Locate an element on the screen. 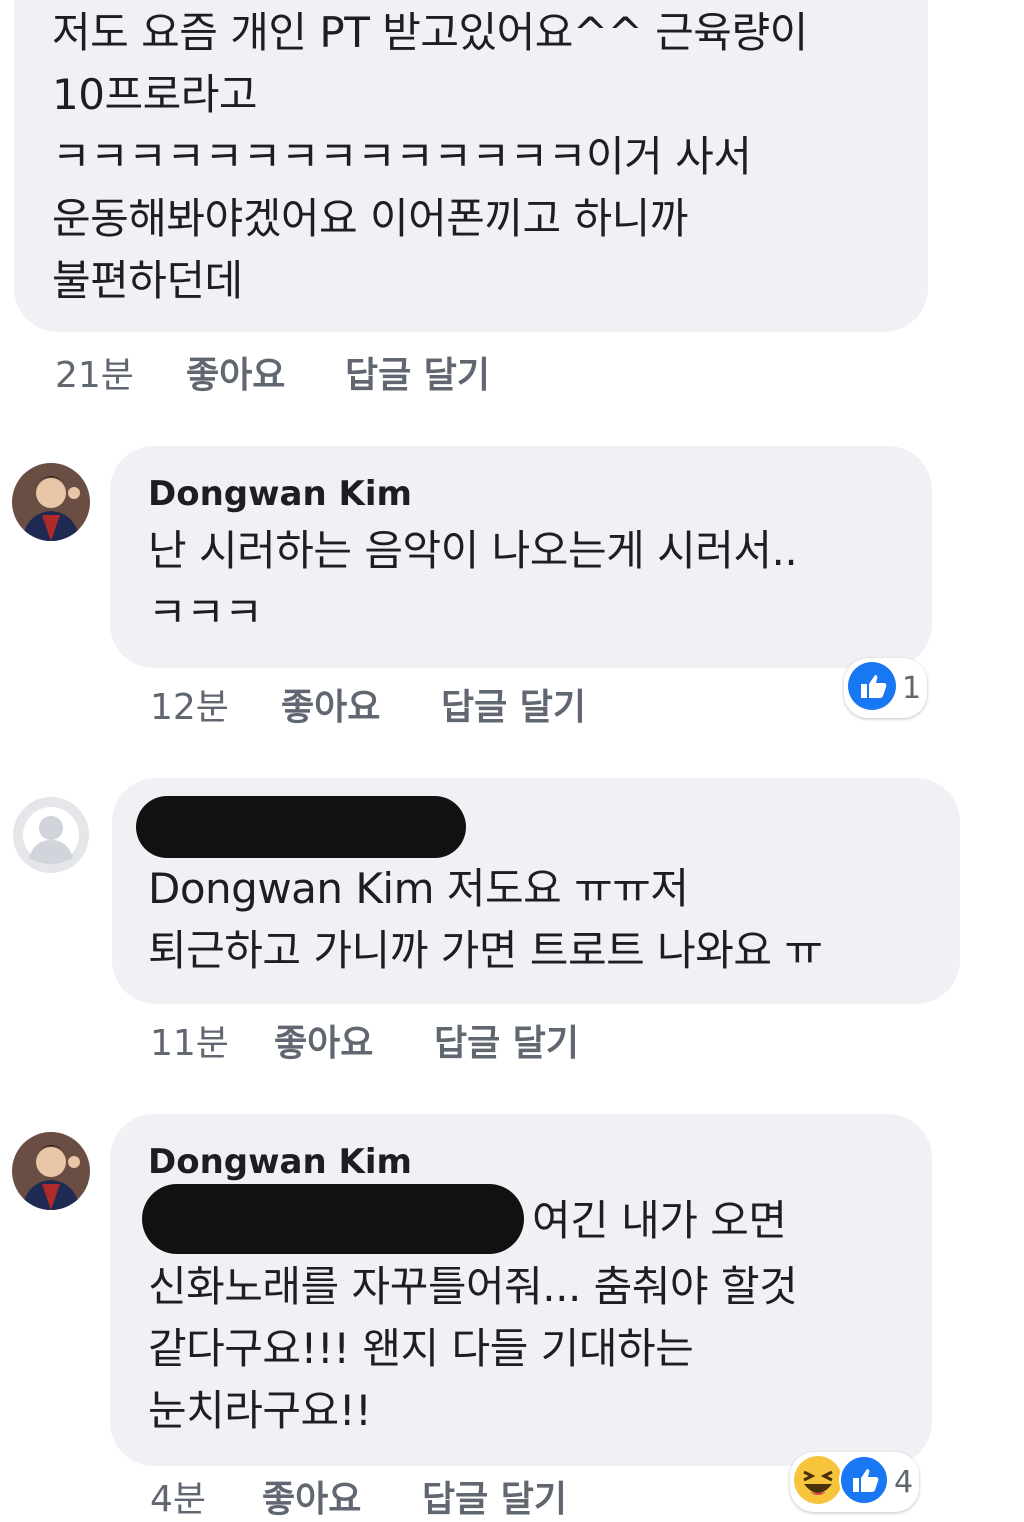  like-button-1: 좋아요 is located at coordinates (235, 372).